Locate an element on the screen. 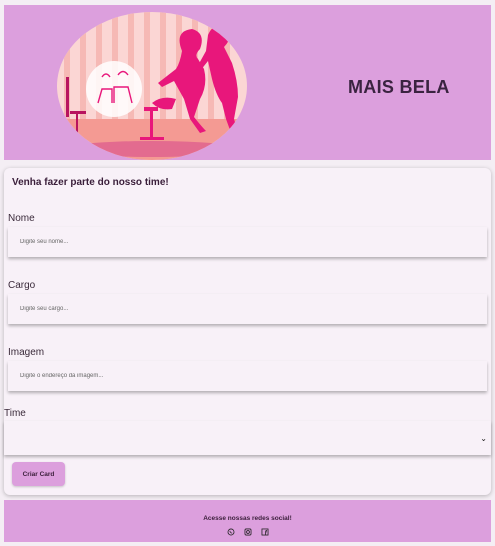  whatsapp-icon is located at coordinates (231, 532).